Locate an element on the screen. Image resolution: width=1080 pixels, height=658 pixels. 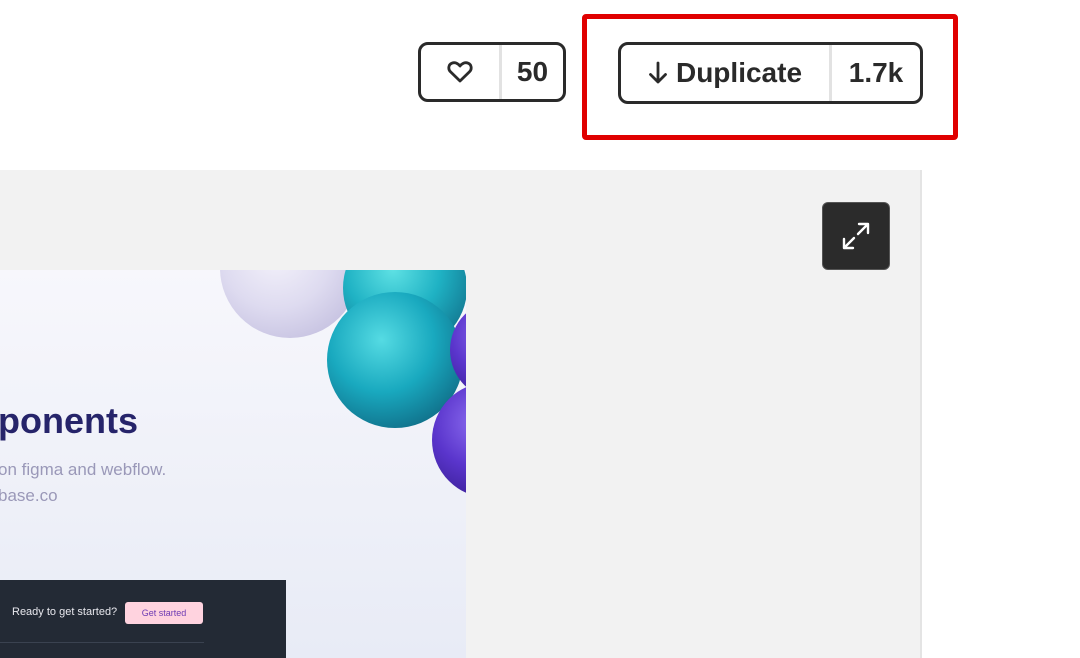
expand-button is located at coordinates (856, 236).